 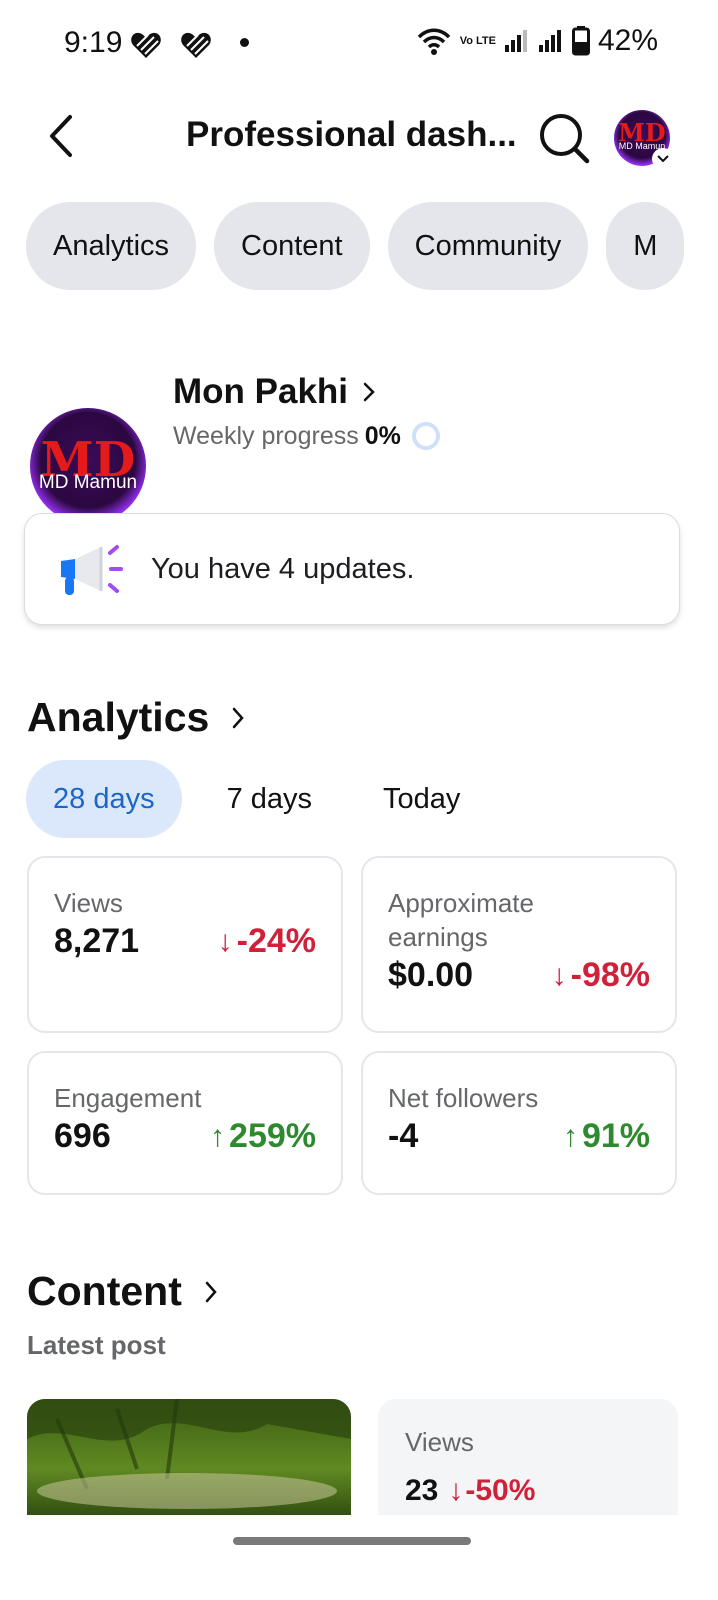 What do you see at coordinates (185, 944) in the screenshot?
I see `views-card: Views 8,271 ↓ -24%` at bounding box center [185, 944].